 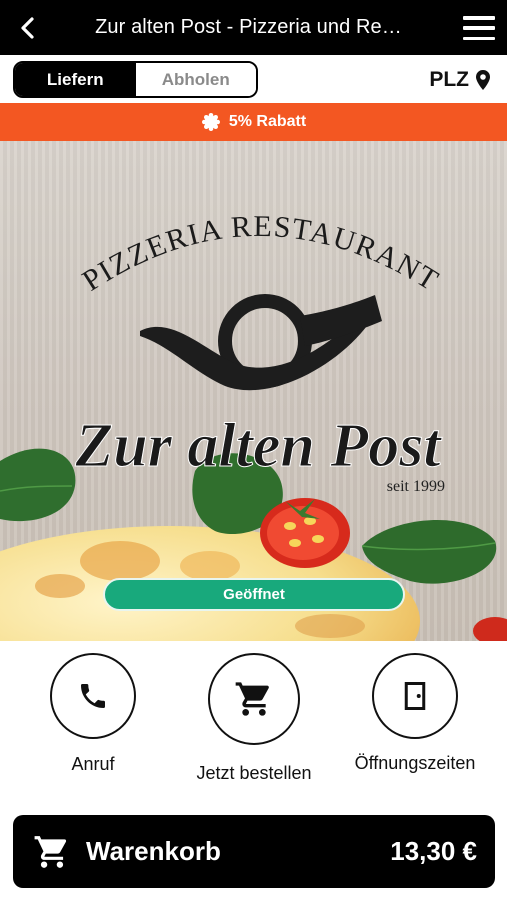 I want to click on logo-since: seit 1999, so click(x=416, y=486).